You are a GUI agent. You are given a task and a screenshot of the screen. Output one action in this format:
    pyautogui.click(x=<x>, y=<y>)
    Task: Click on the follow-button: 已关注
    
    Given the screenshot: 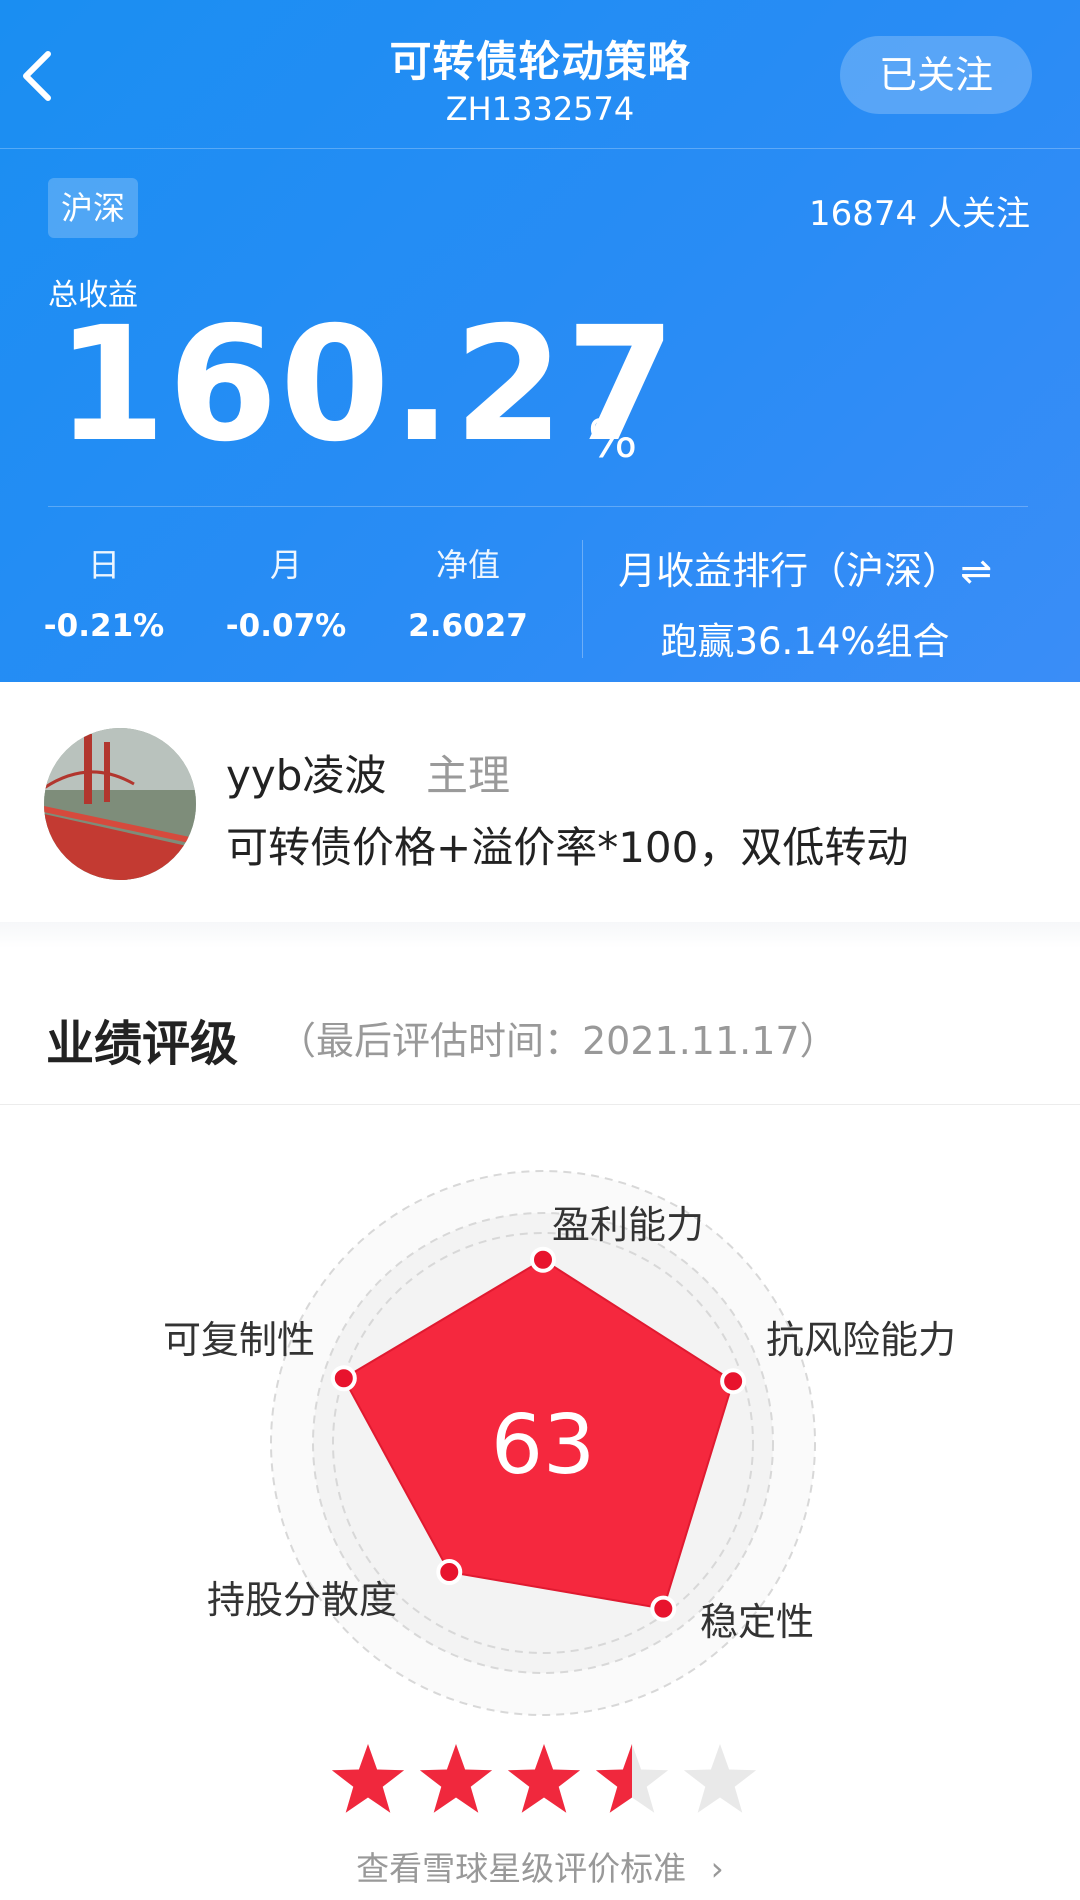 What is the action you would take?
    pyautogui.click(x=936, y=75)
    